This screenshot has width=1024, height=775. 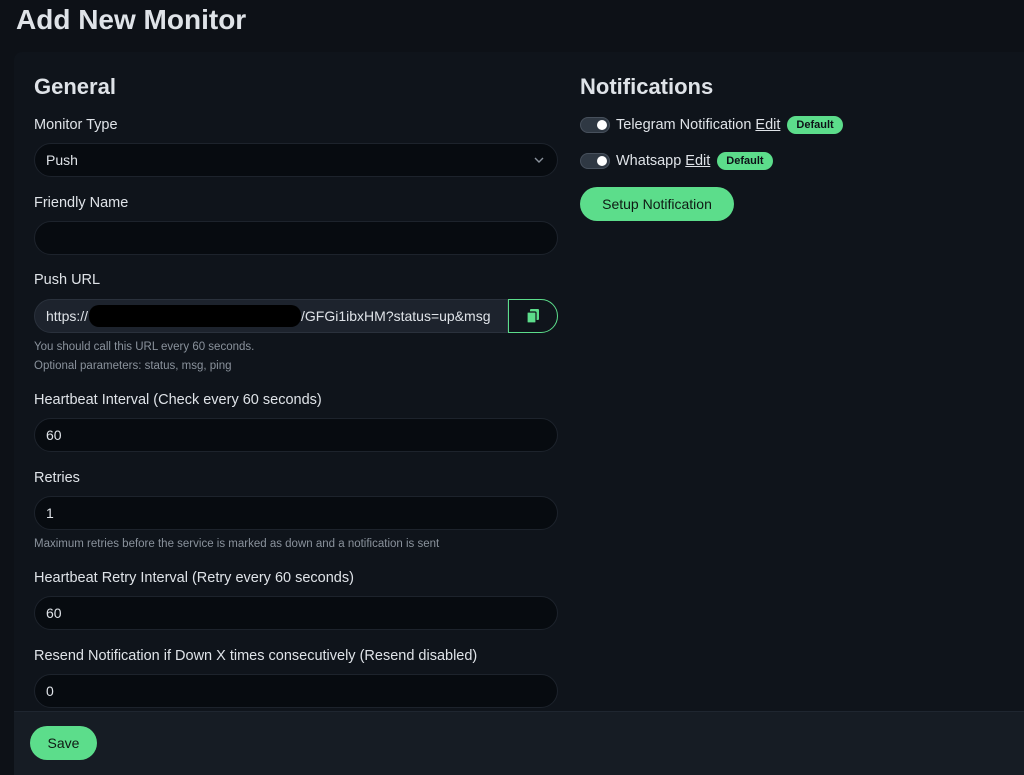 I want to click on whatsapp-name: Whatsapp, so click(x=649, y=161).